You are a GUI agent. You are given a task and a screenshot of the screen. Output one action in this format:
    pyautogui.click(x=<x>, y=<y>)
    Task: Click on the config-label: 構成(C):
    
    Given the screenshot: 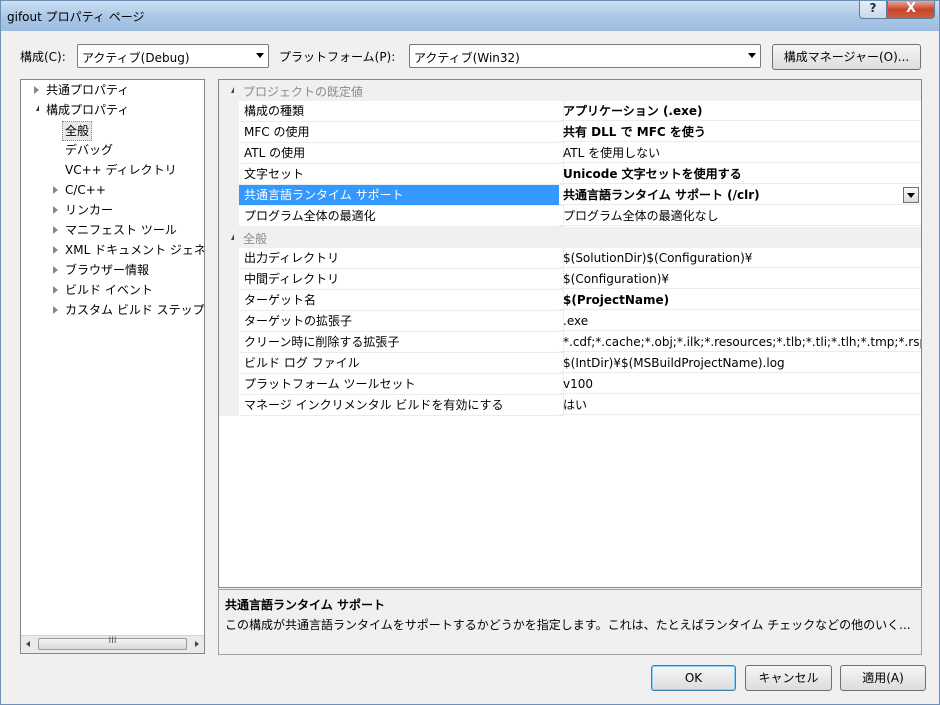 What is the action you would take?
    pyautogui.click(x=43, y=57)
    